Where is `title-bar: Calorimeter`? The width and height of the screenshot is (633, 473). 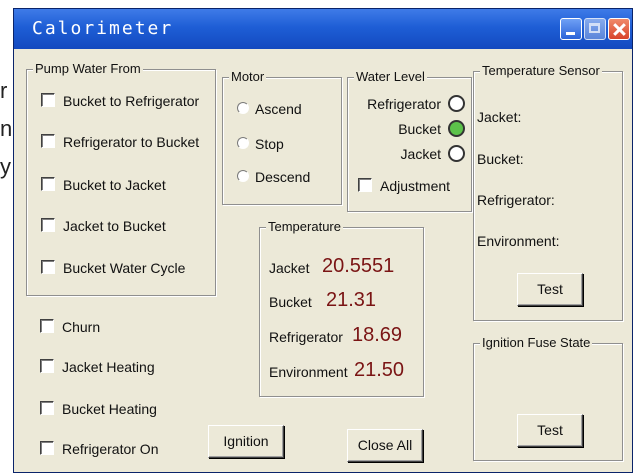
title-bar: Calorimeter is located at coordinates (323, 29).